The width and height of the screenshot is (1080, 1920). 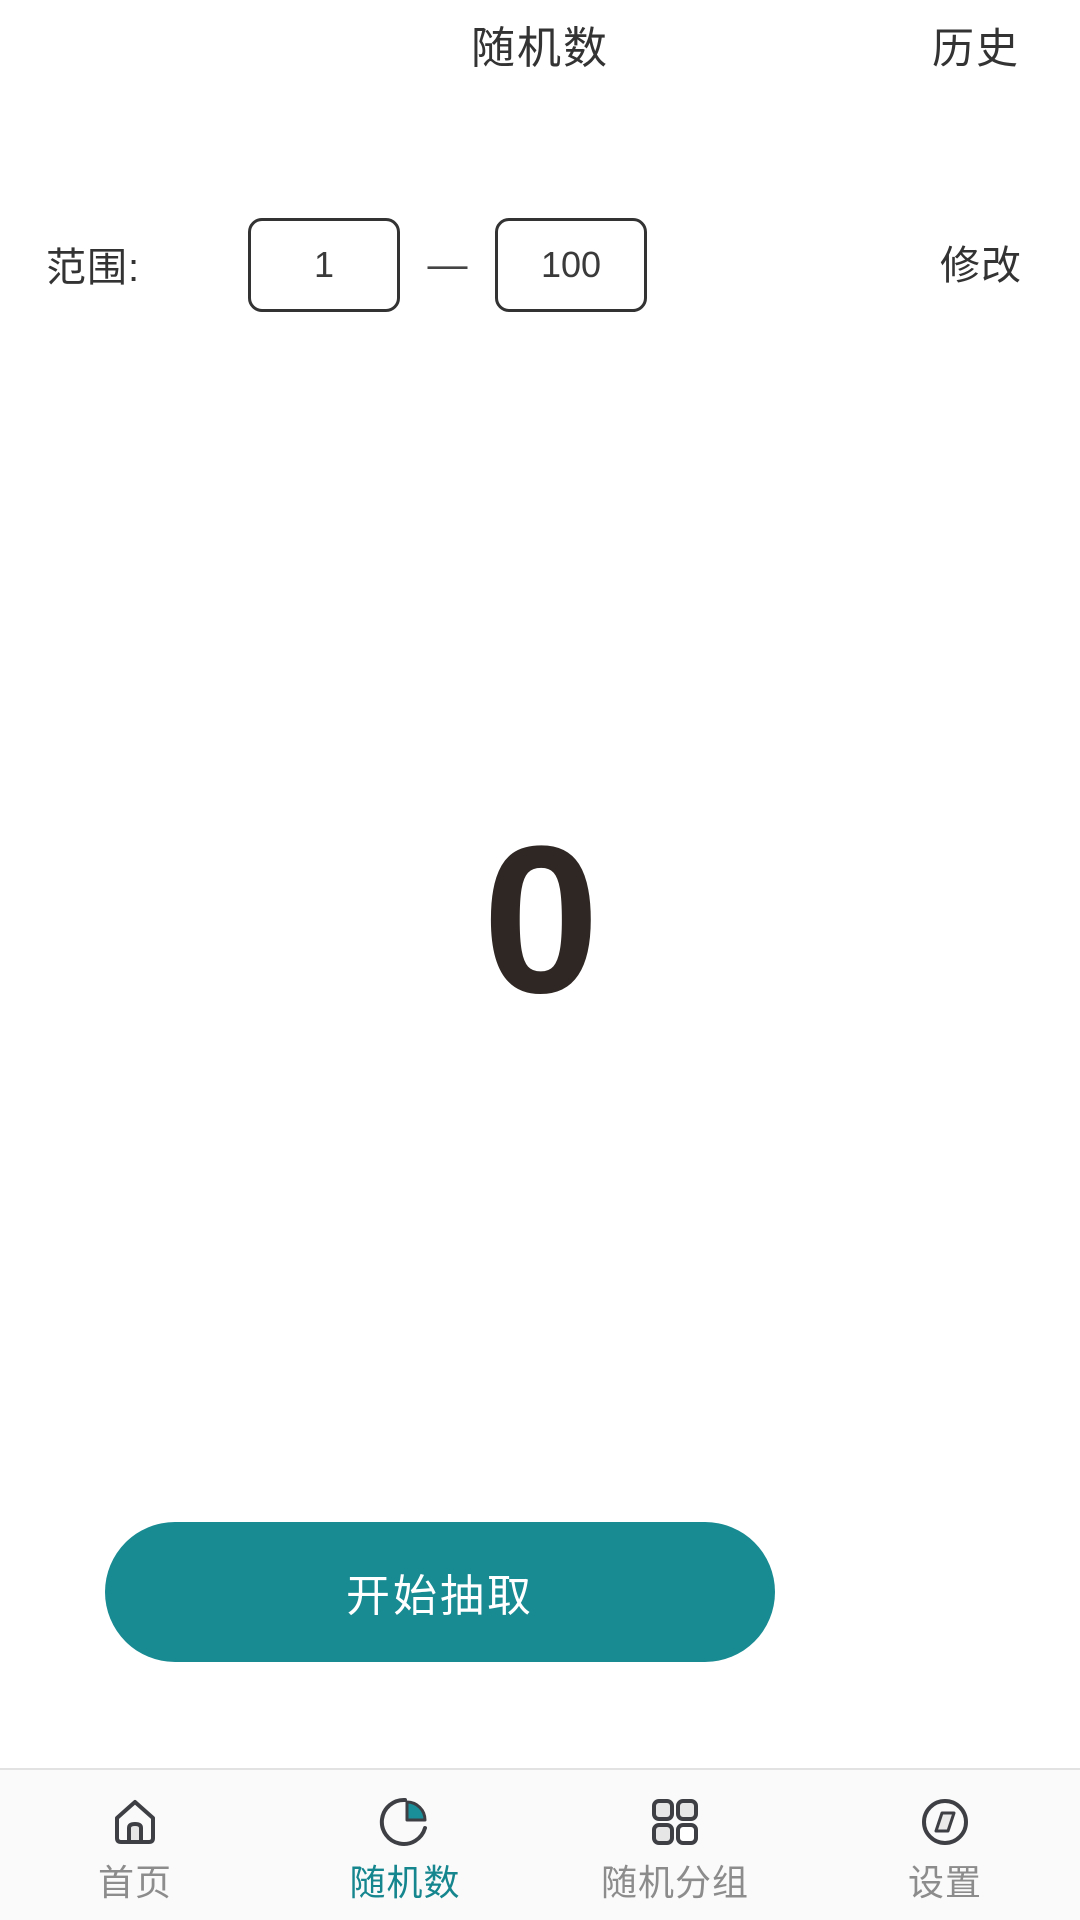 I want to click on tab-random-group: 随机分组, so click(x=675, y=1845).